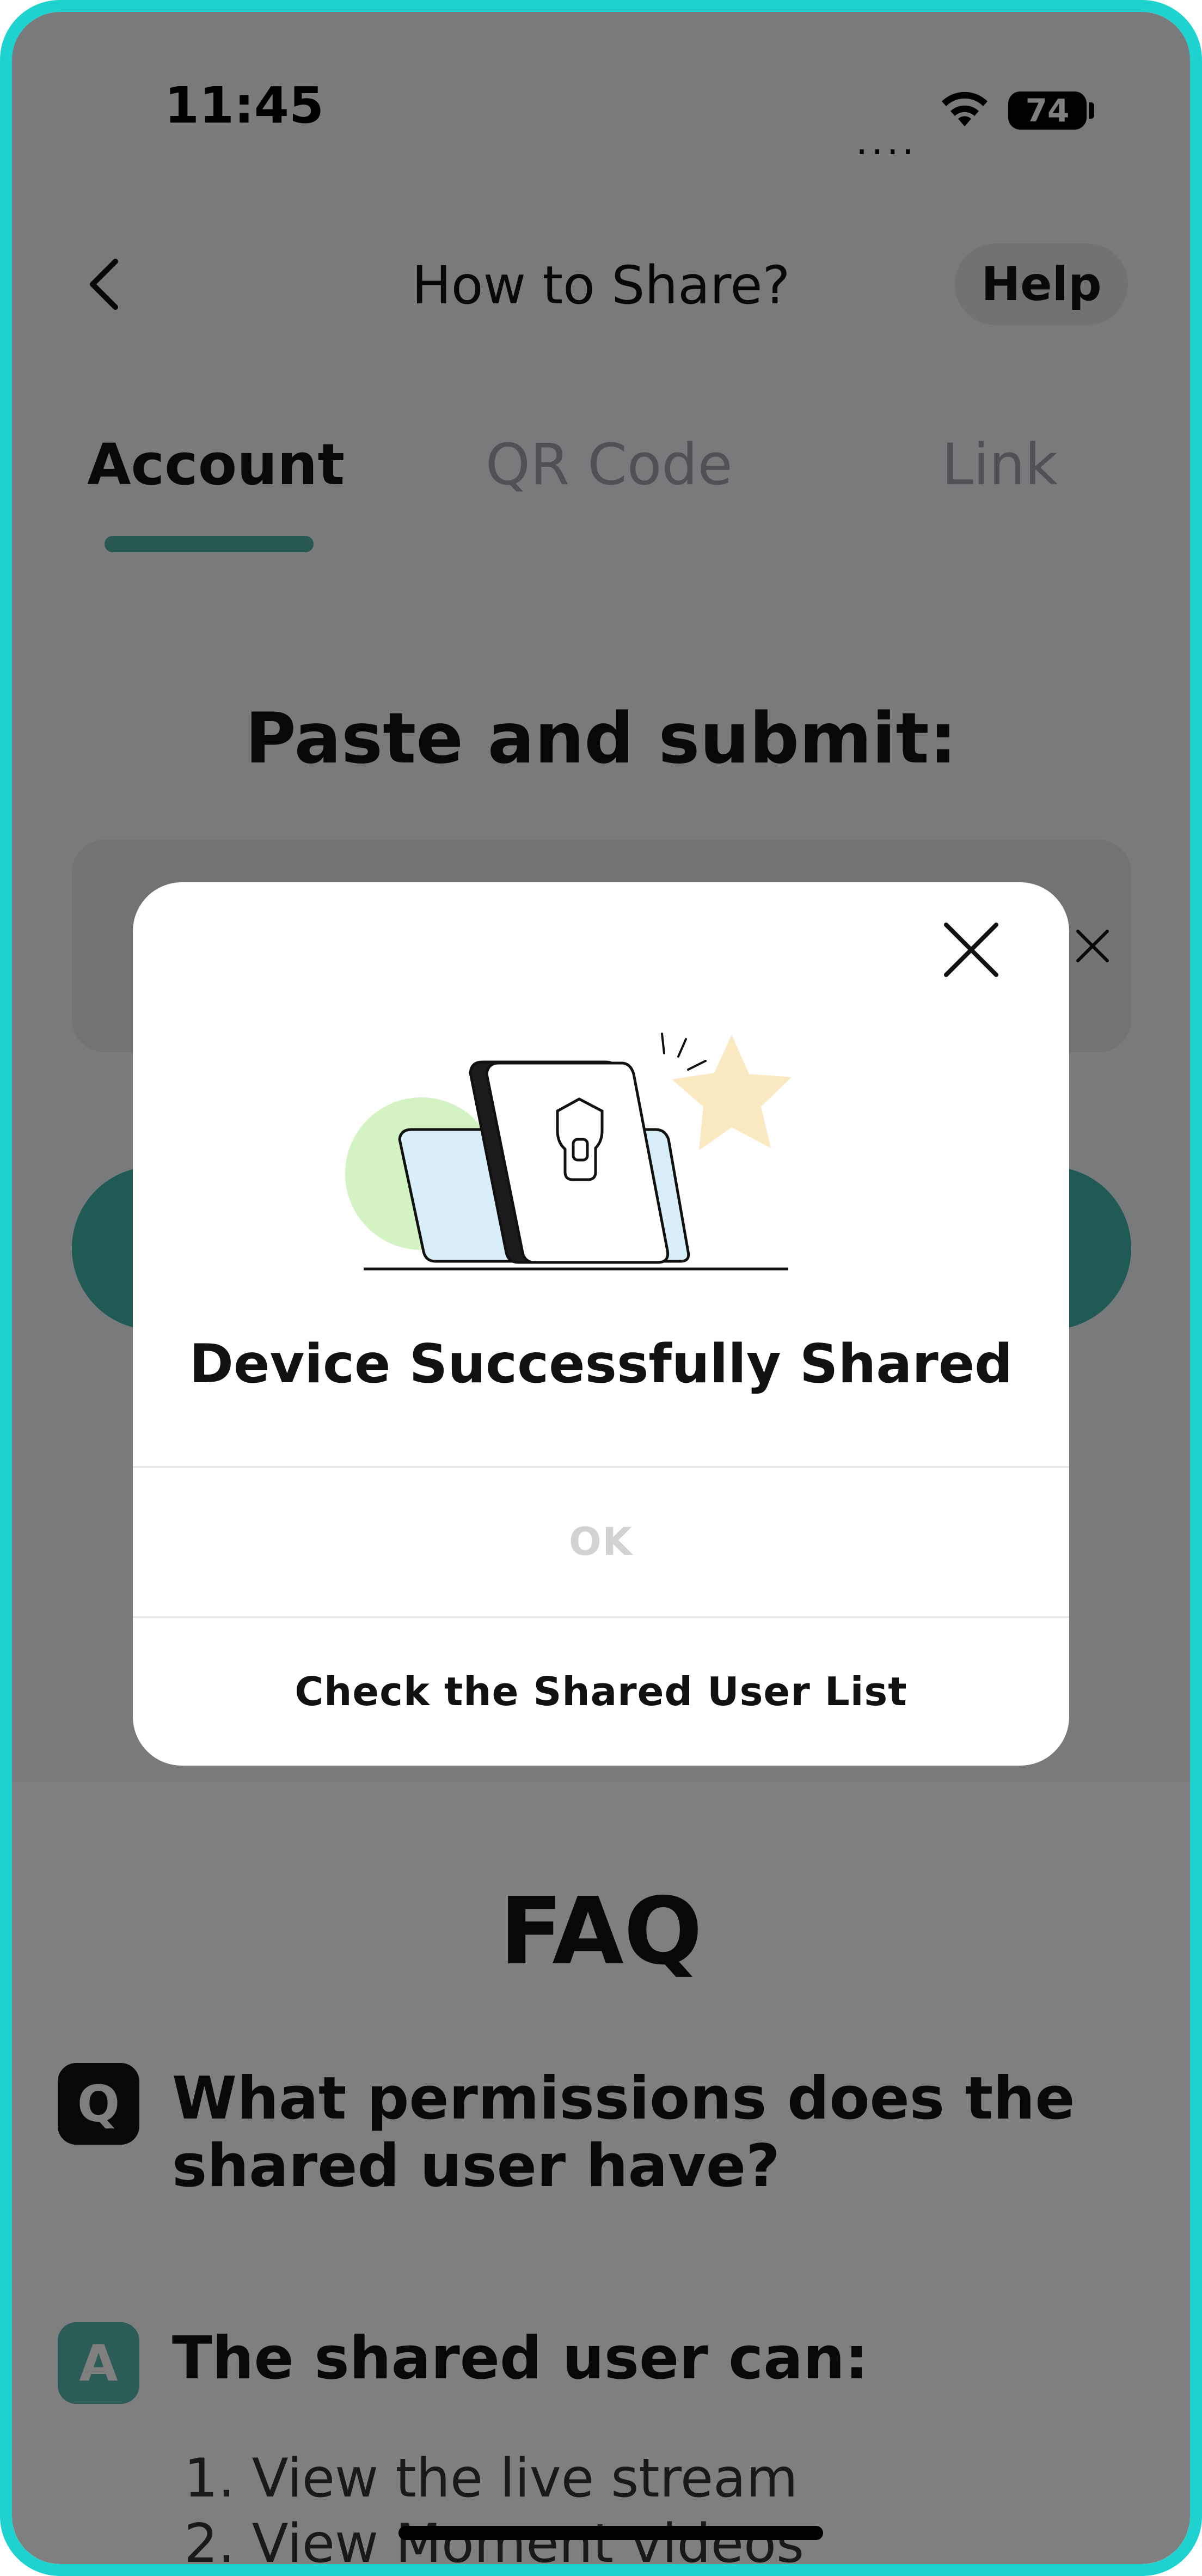 The image size is (1202, 2576). Describe the element at coordinates (971, 949) in the screenshot. I see `close-icon` at that location.